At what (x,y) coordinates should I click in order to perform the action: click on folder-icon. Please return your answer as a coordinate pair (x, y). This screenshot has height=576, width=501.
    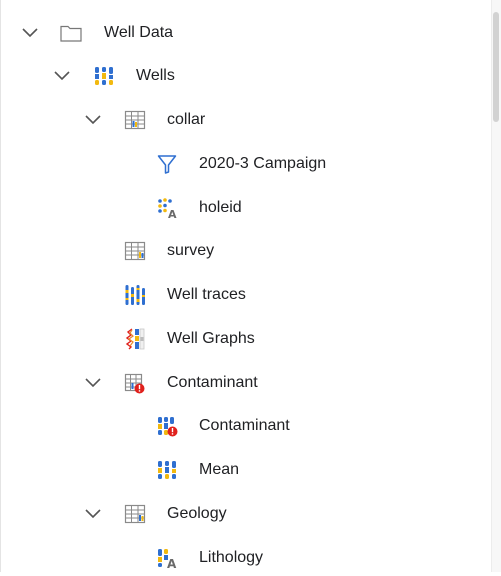
    Looking at the image, I should click on (71, 33).